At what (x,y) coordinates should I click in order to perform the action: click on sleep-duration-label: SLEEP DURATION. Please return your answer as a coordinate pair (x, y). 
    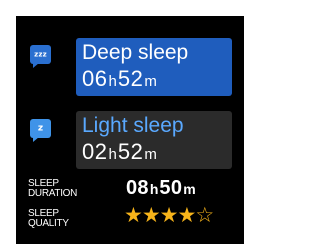
    Looking at the image, I should click on (64, 189).